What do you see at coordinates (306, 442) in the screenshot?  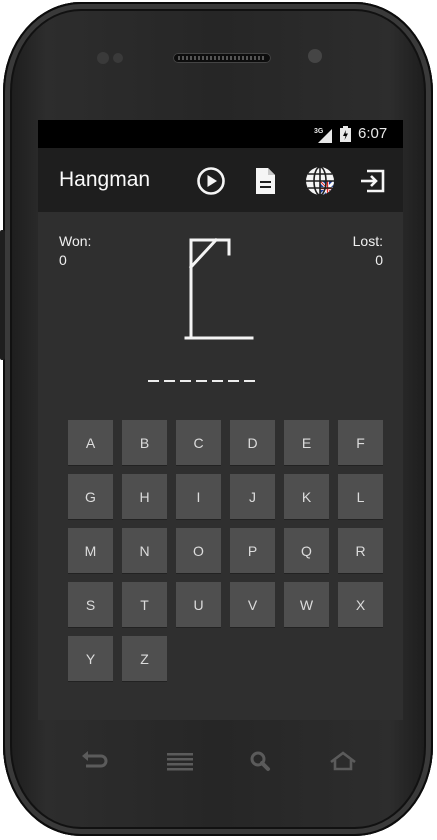 I see `letter-key-e: E` at bounding box center [306, 442].